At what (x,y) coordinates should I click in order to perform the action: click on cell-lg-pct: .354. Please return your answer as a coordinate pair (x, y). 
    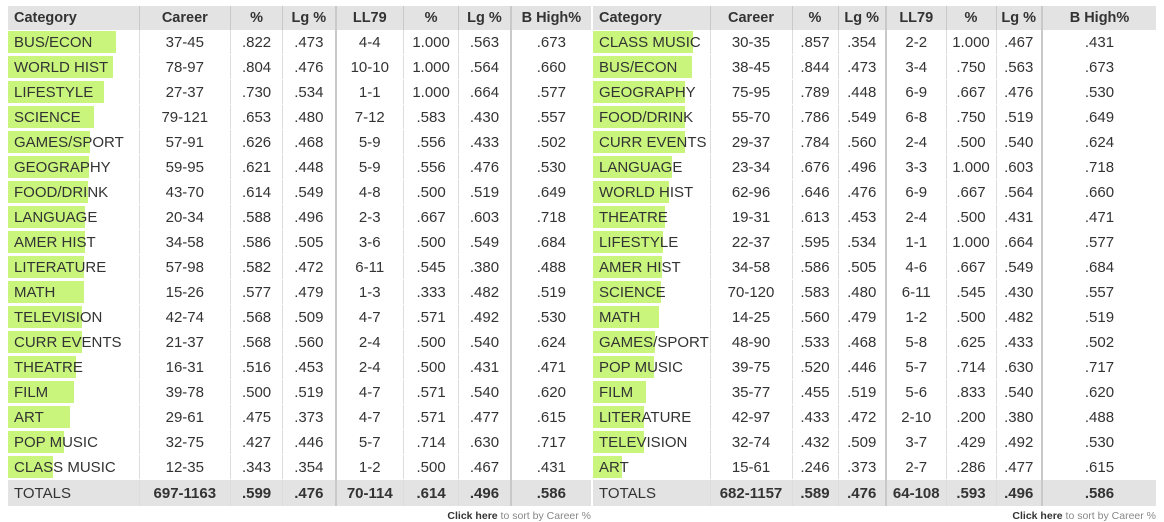
    Looking at the image, I should click on (309, 467).